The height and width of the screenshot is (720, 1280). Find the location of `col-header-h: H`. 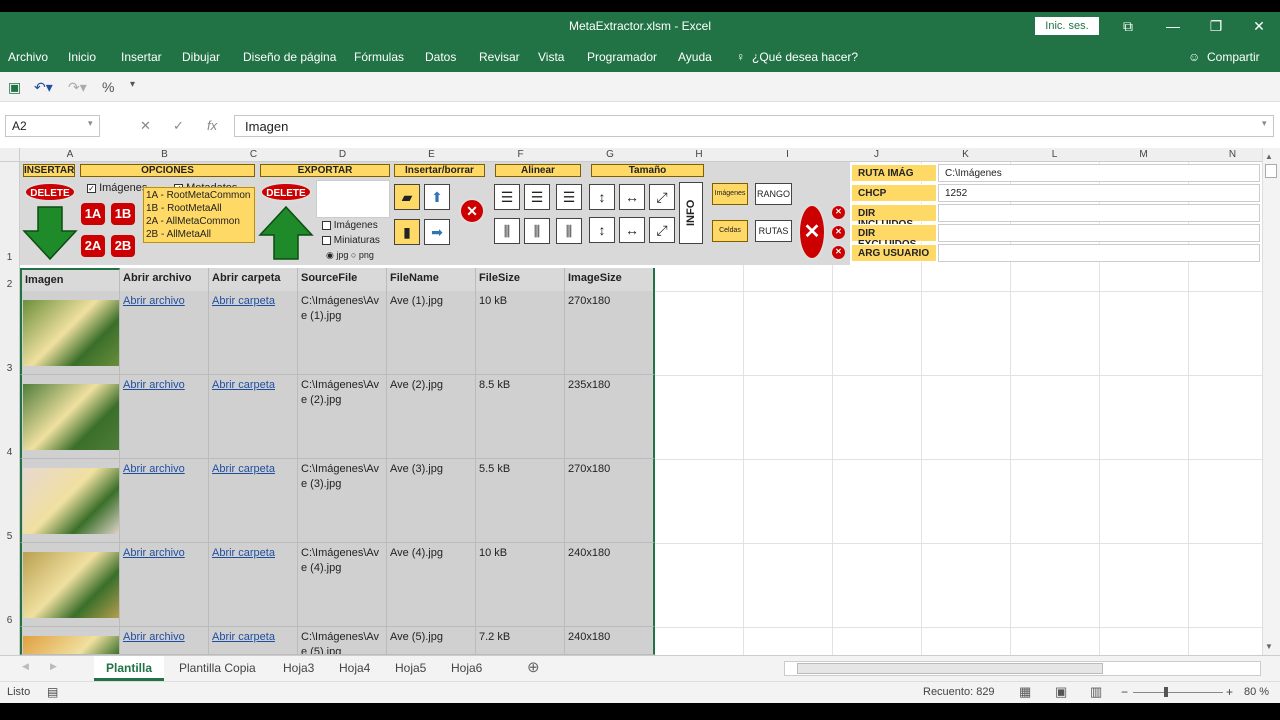

col-header-h: H is located at coordinates (699, 155).